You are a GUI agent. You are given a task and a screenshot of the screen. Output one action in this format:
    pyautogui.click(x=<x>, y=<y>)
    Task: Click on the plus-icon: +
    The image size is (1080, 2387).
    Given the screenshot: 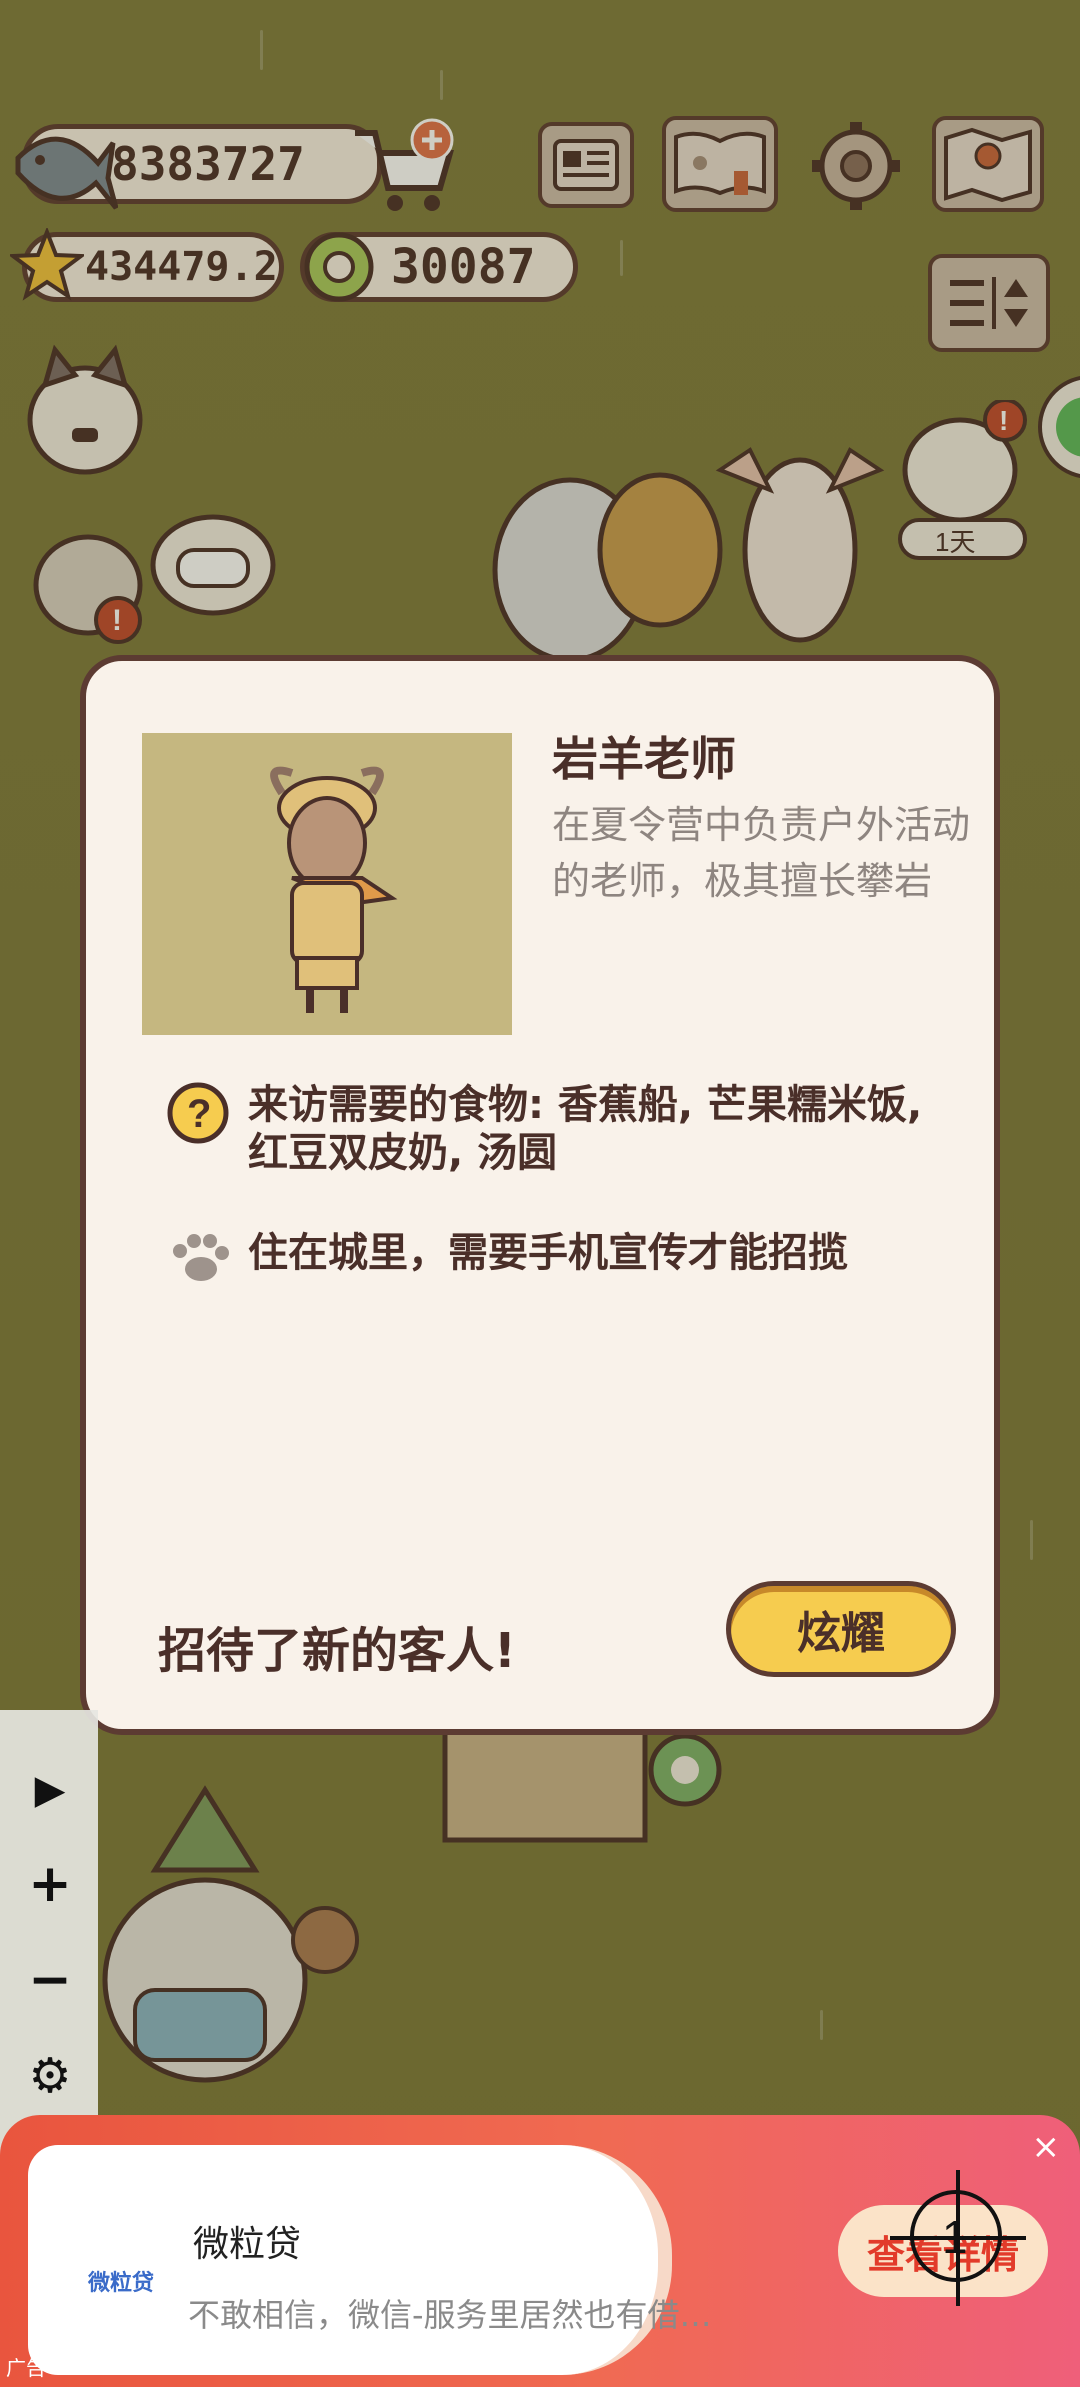 What is the action you would take?
    pyautogui.click(x=50, y=1884)
    